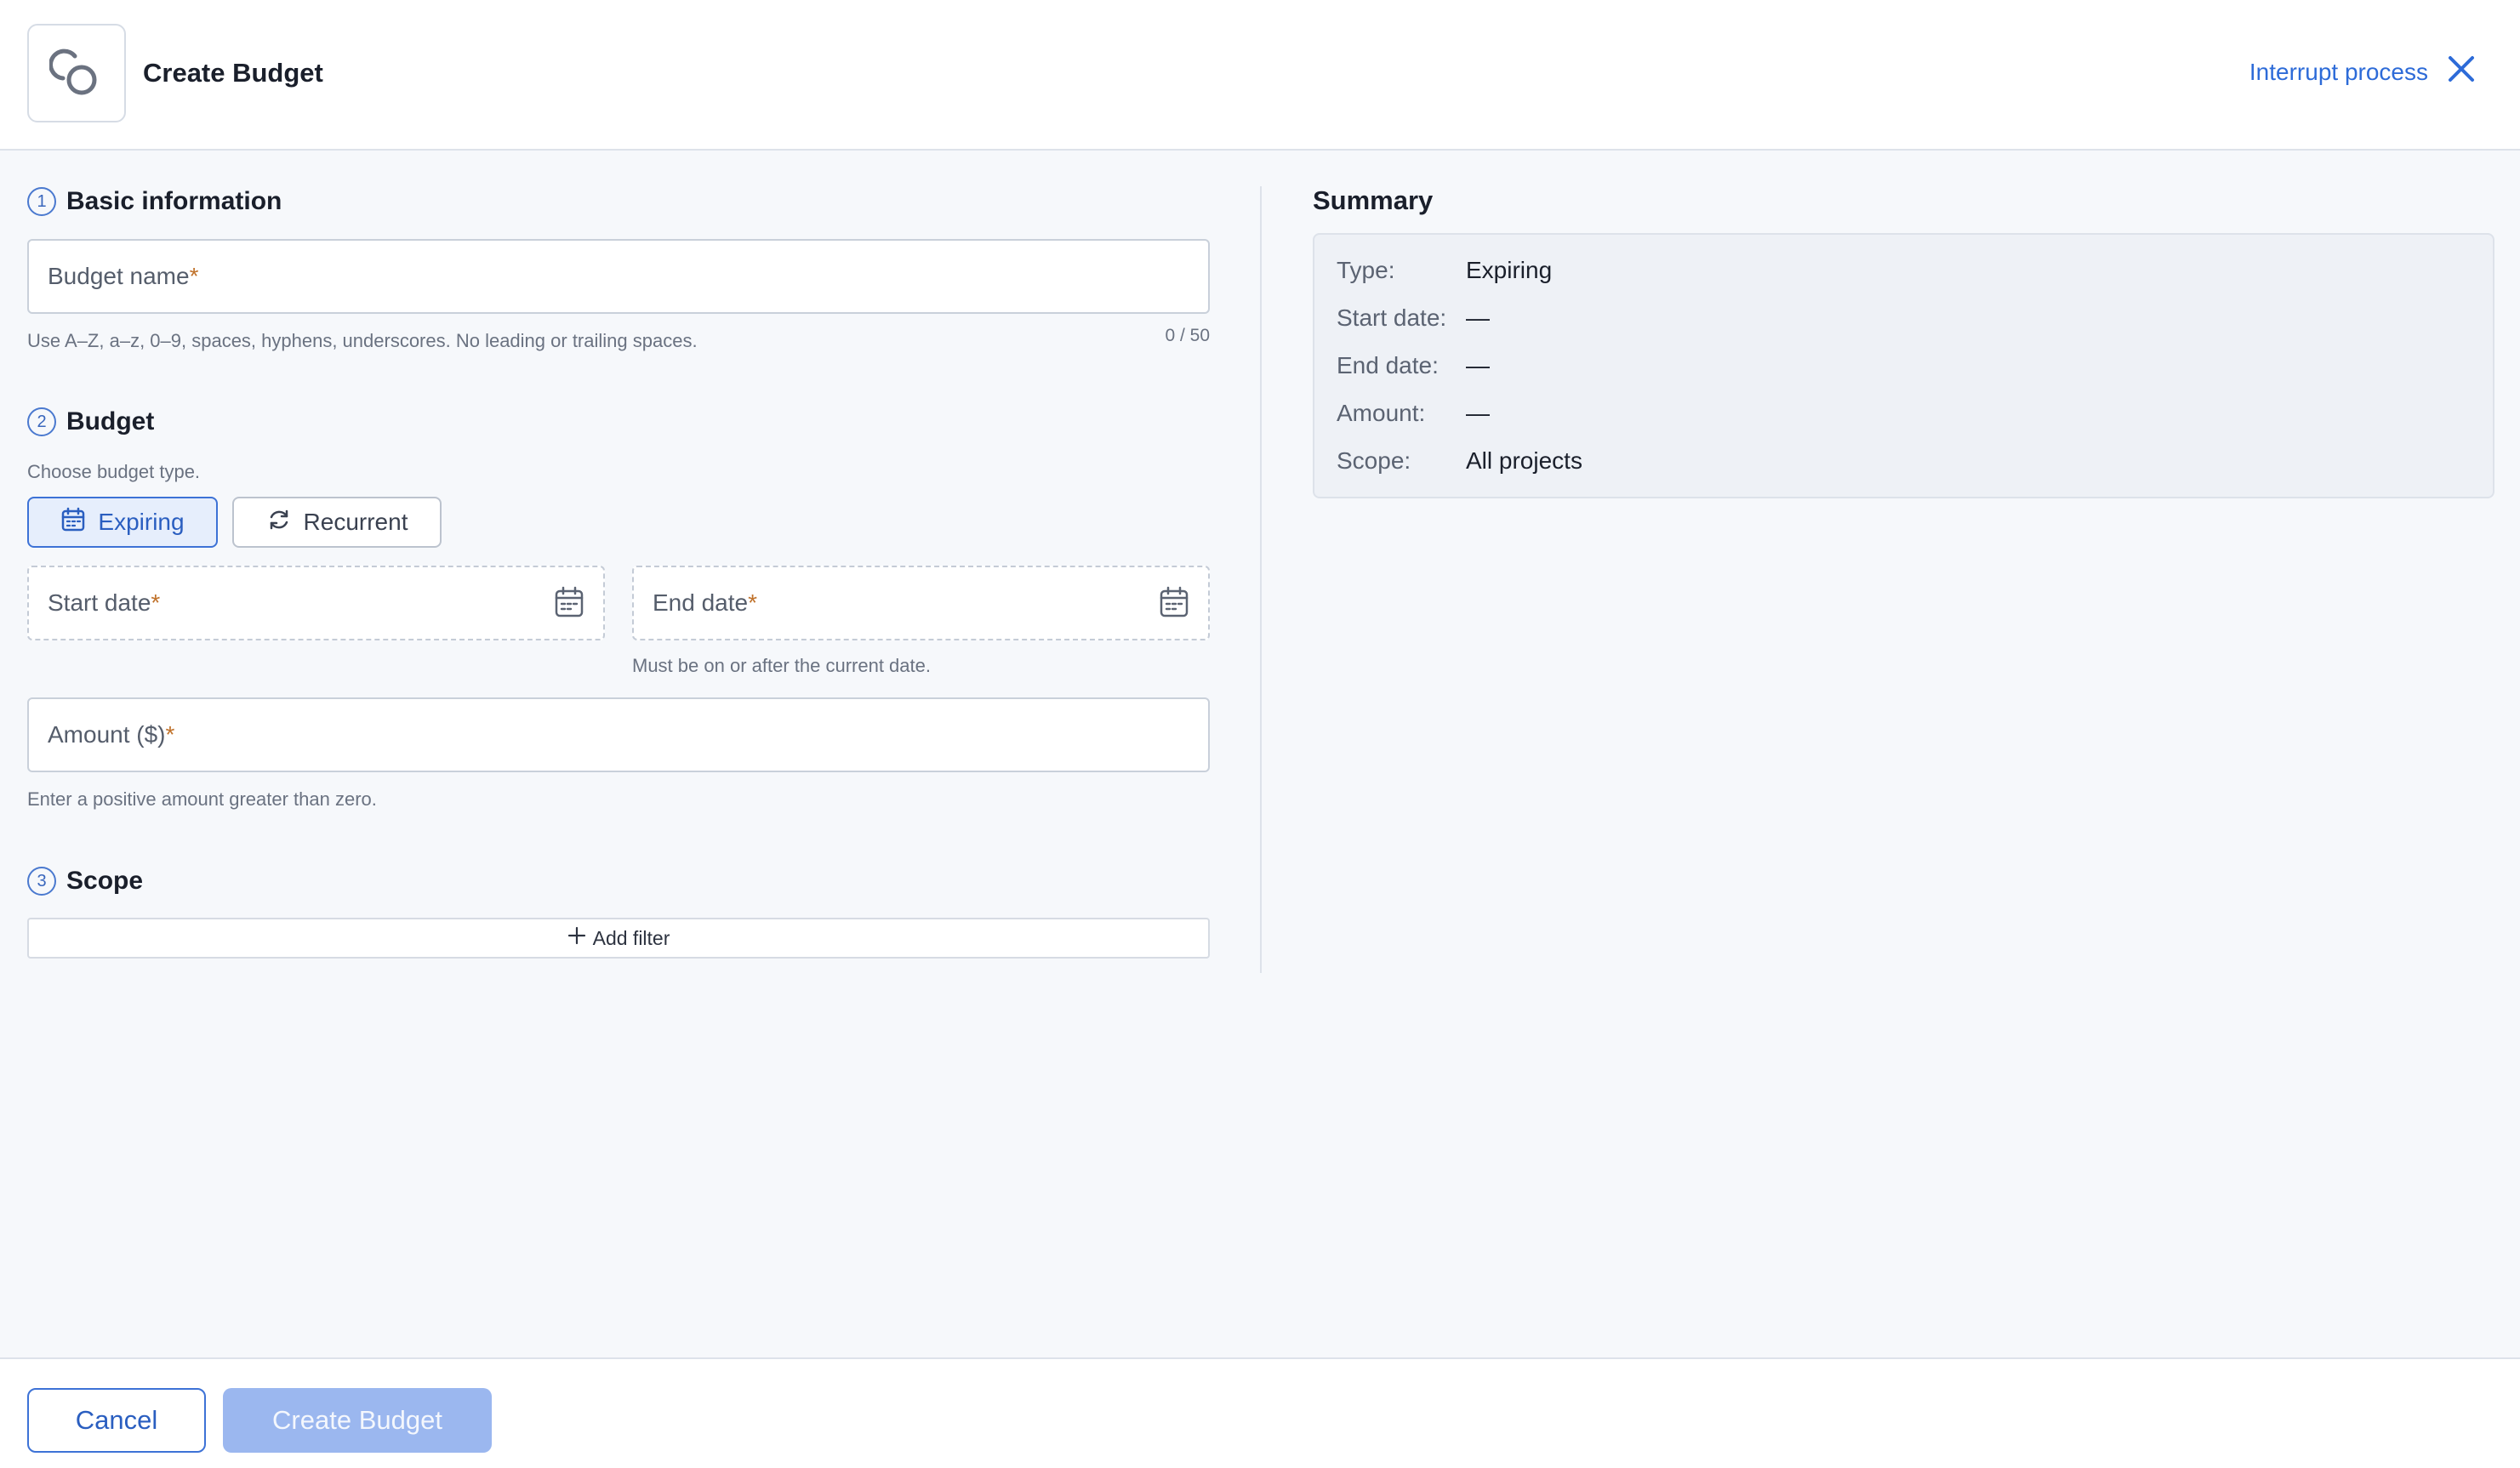 The height and width of the screenshot is (1468, 2520). I want to click on summary-value: Expiring, so click(1509, 270).